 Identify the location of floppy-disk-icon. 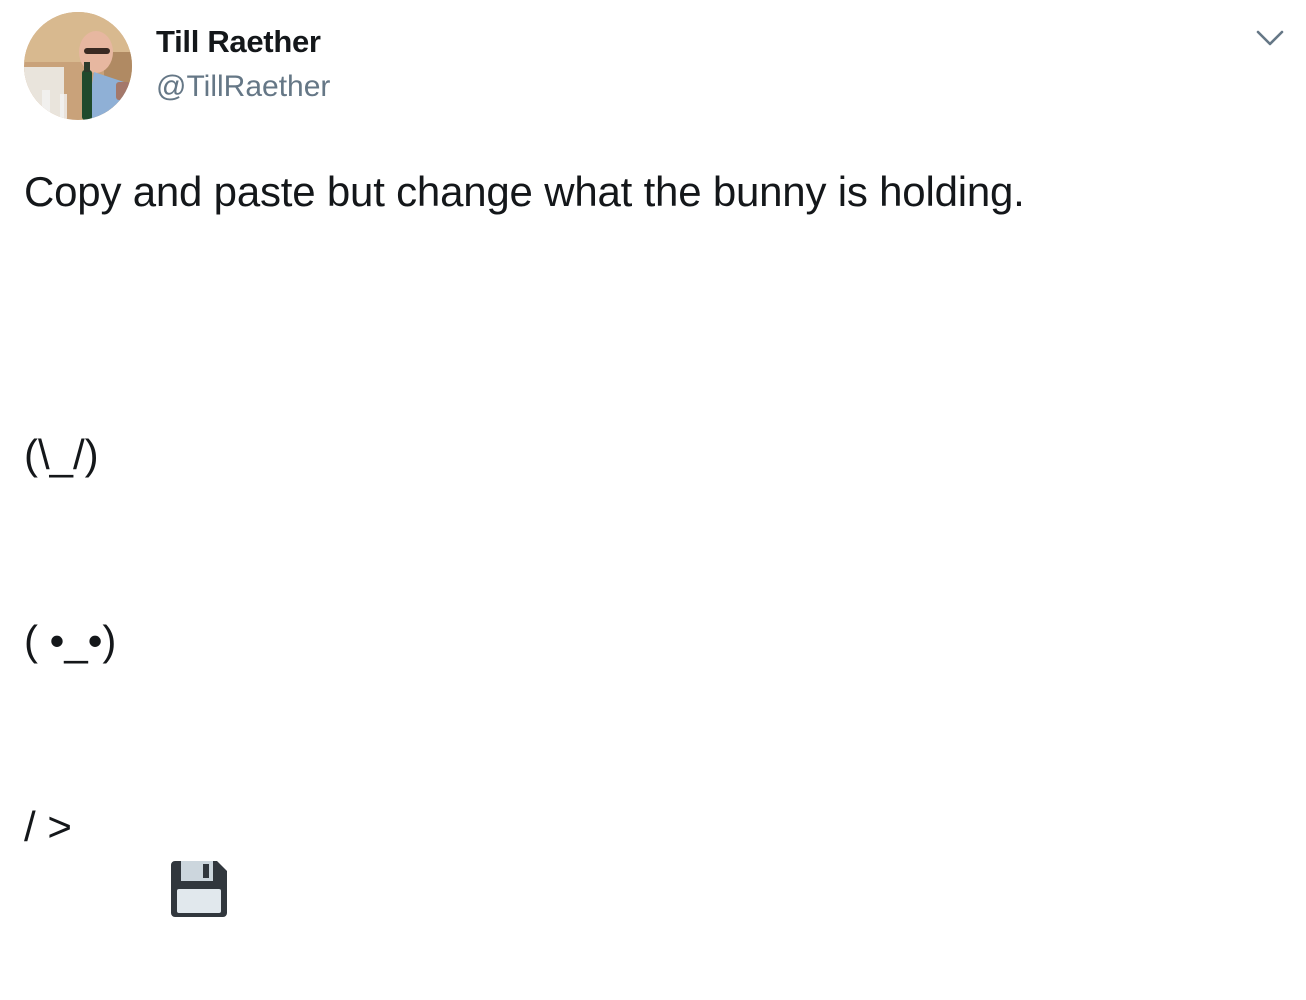
(151, 856).